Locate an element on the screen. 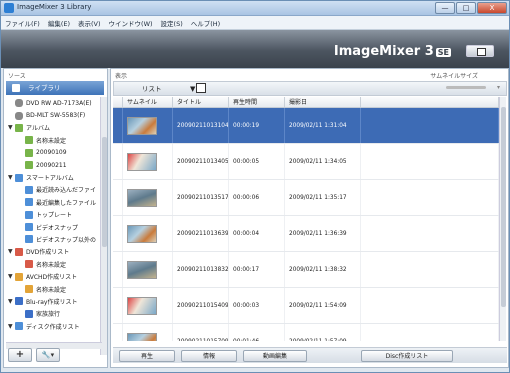 This screenshot has width=510, height=373. display-label: 表示 is located at coordinates (121, 76).